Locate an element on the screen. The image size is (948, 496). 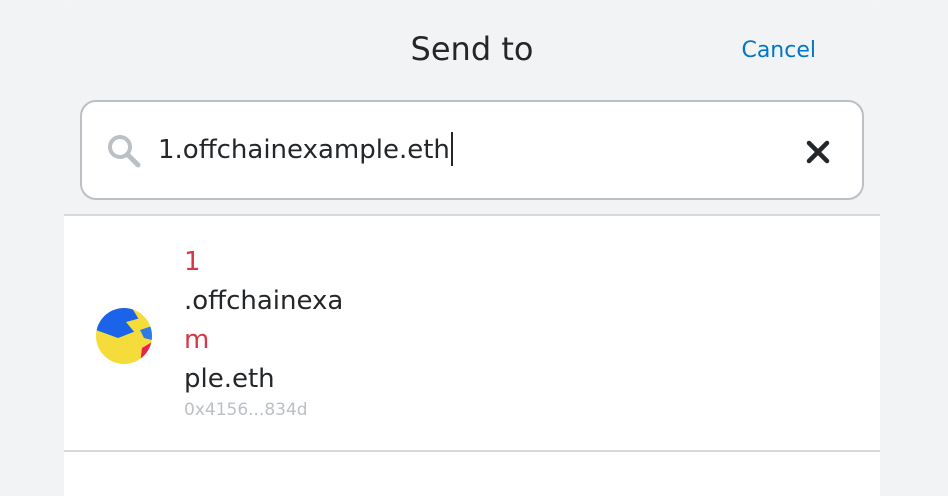
search-input-text: 1.offchainexample.eth is located at coordinates (304, 150).